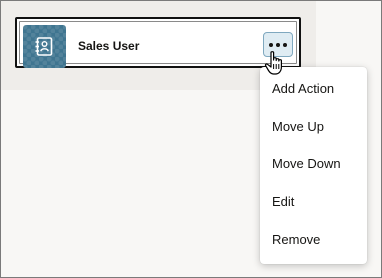 This screenshot has width=382, height=278. I want to click on menu-item-move-down: Move Down, so click(306, 163).